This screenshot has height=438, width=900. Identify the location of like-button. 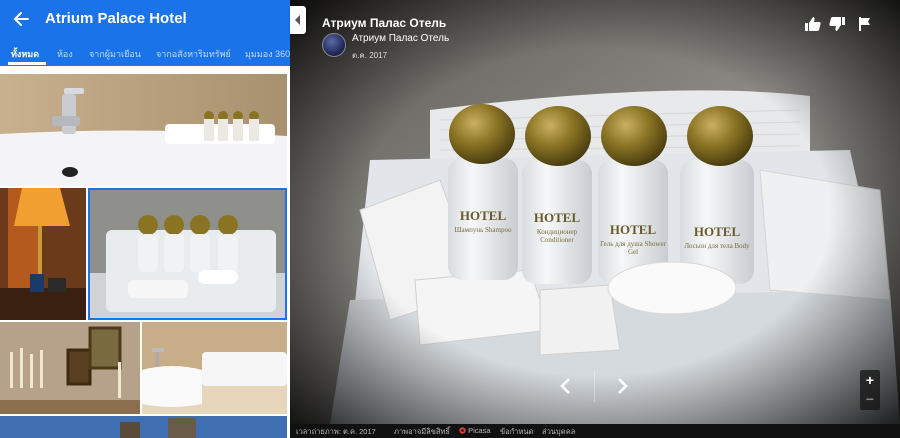
(813, 24).